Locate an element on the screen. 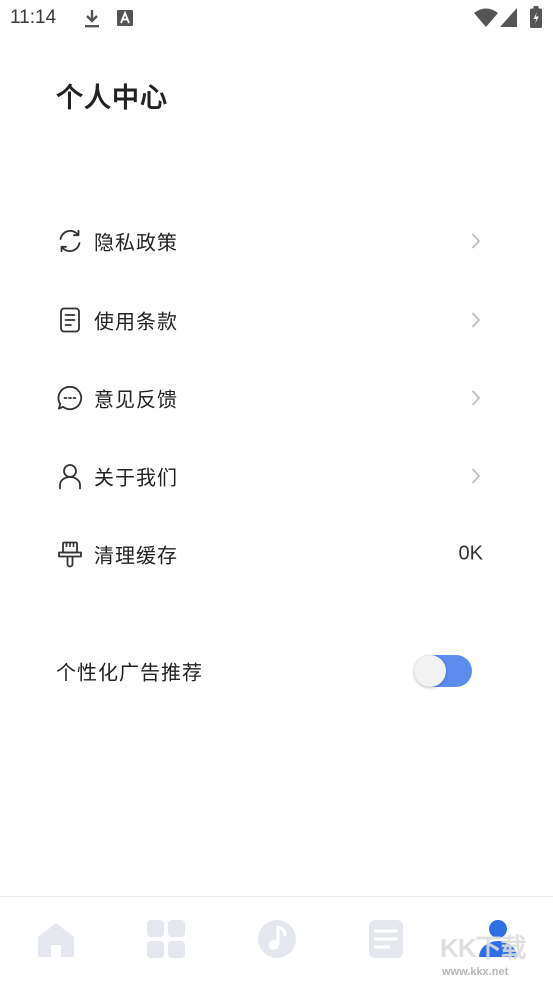 The width and height of the screenshot is (553, 985). menu-label-about-us: 关于我们 is located at coordinates (136, 477).